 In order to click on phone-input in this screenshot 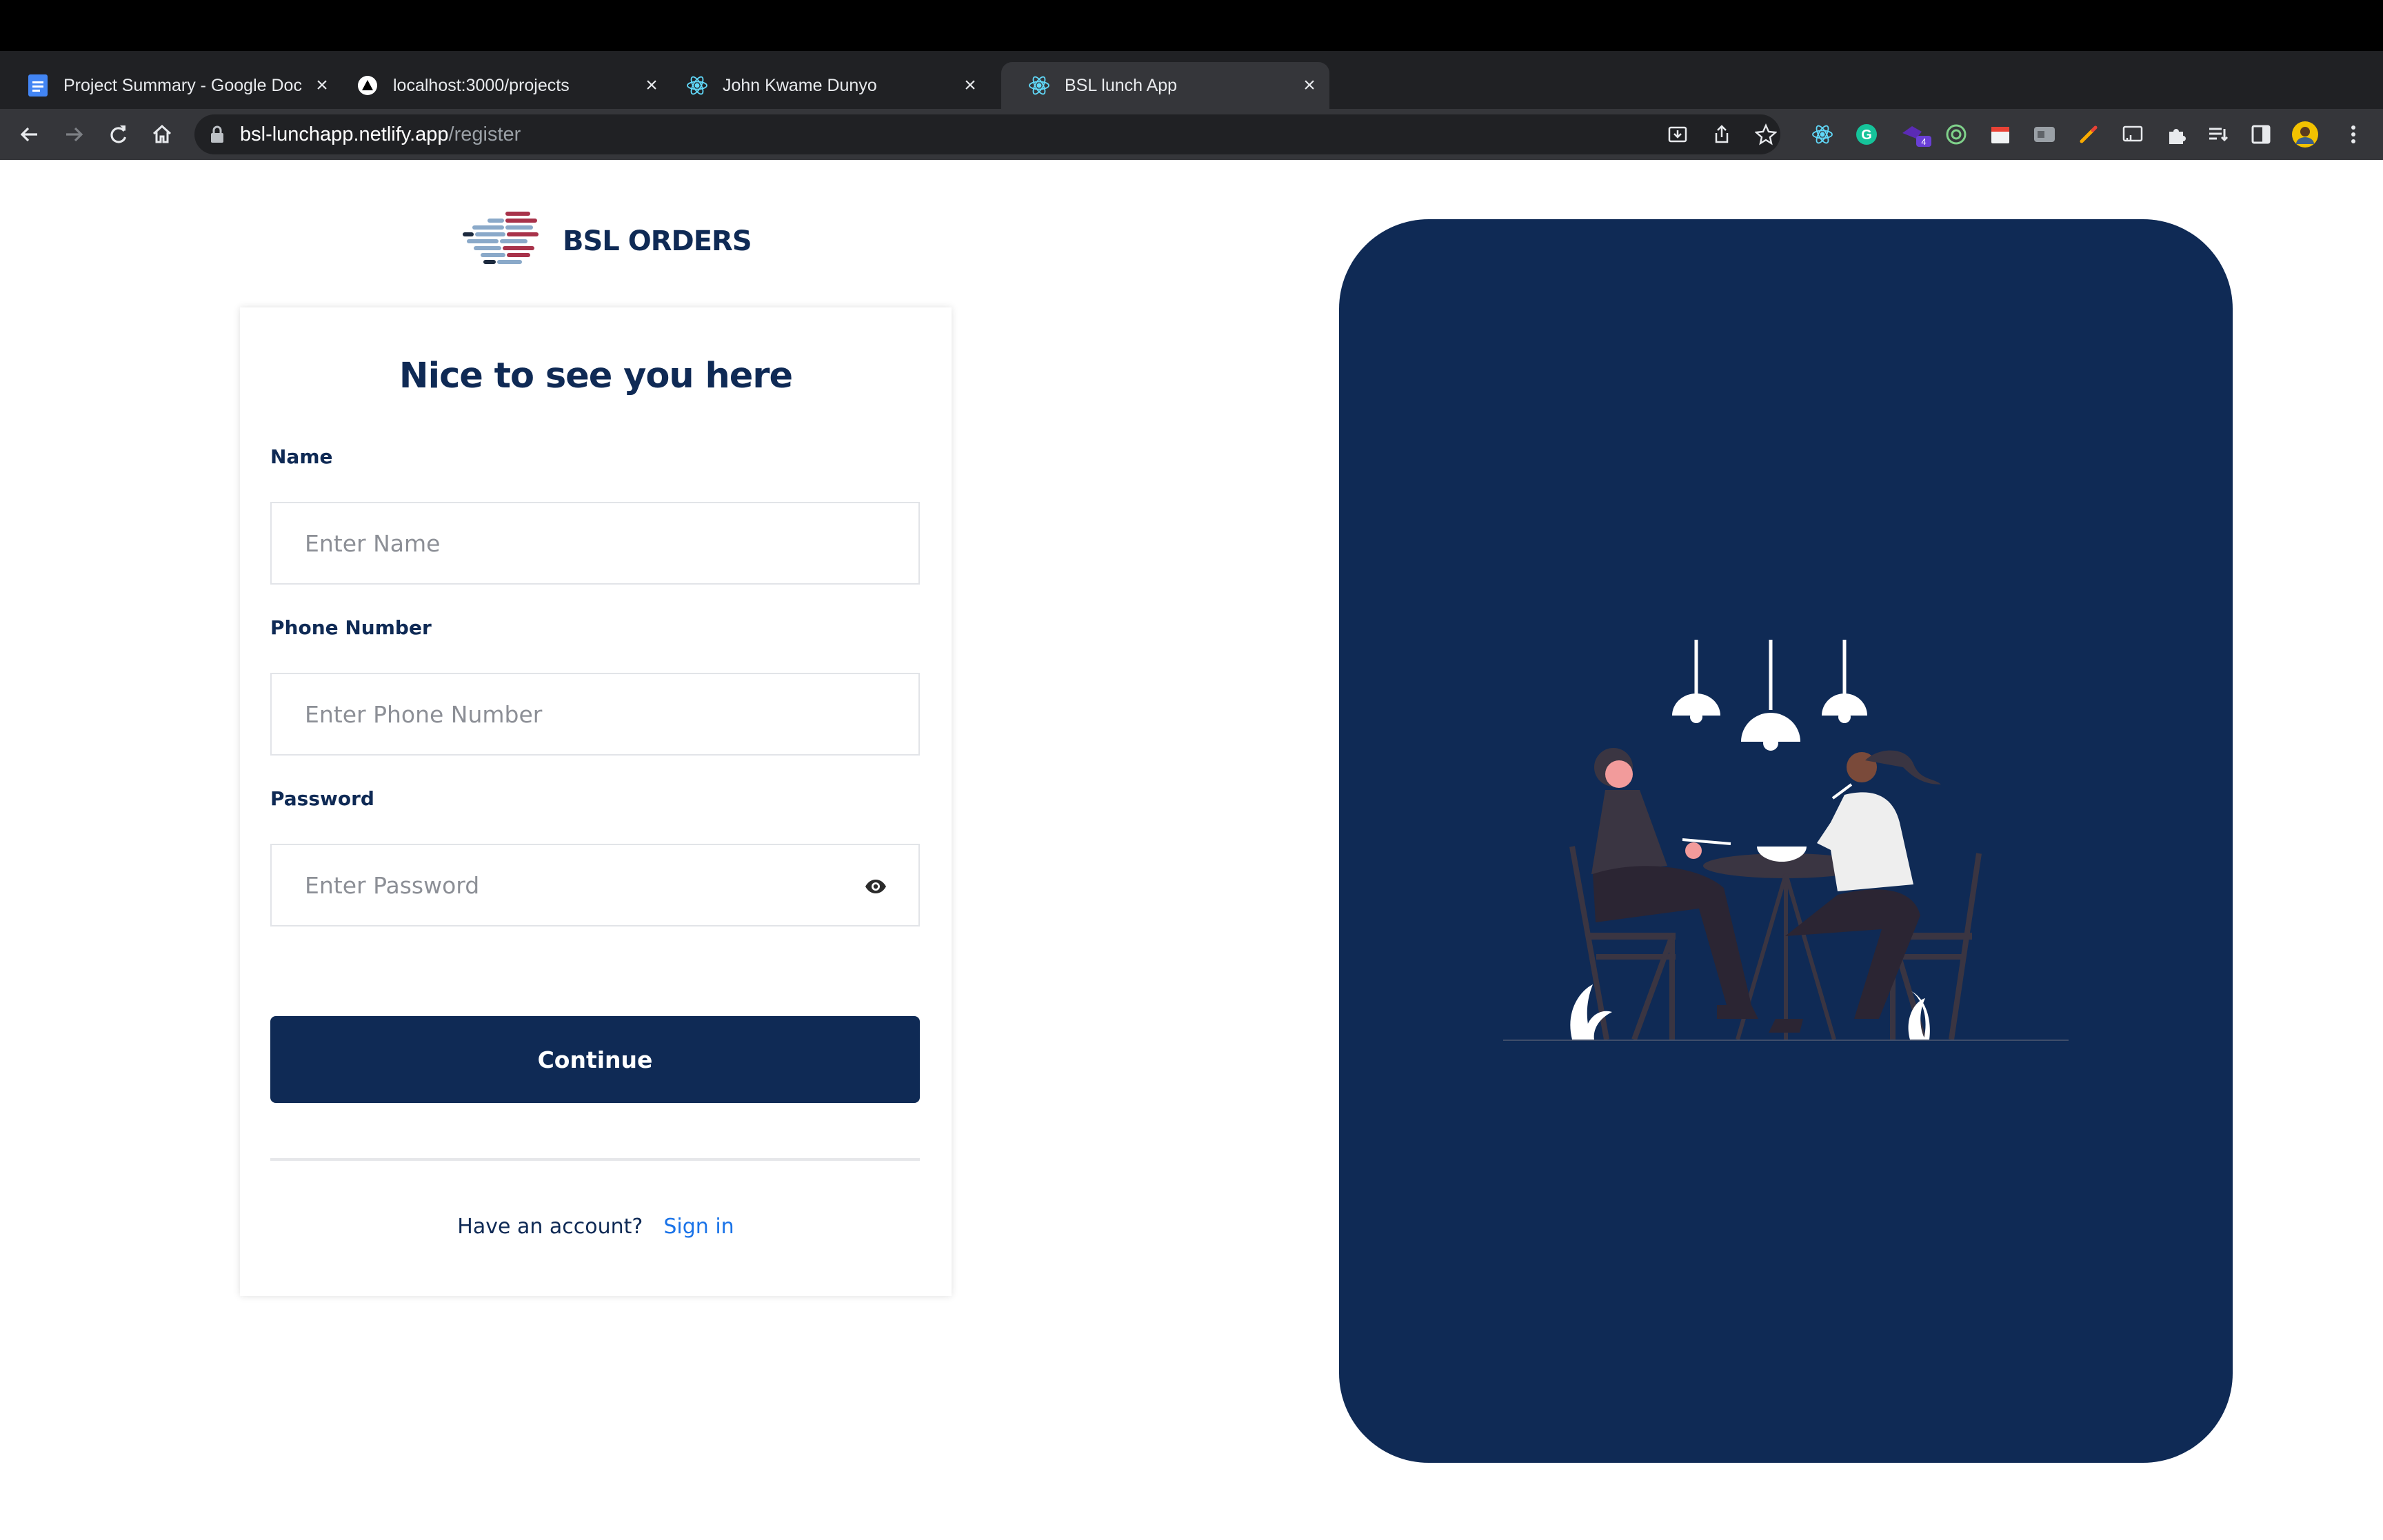, I will do `click(595, 714)`.